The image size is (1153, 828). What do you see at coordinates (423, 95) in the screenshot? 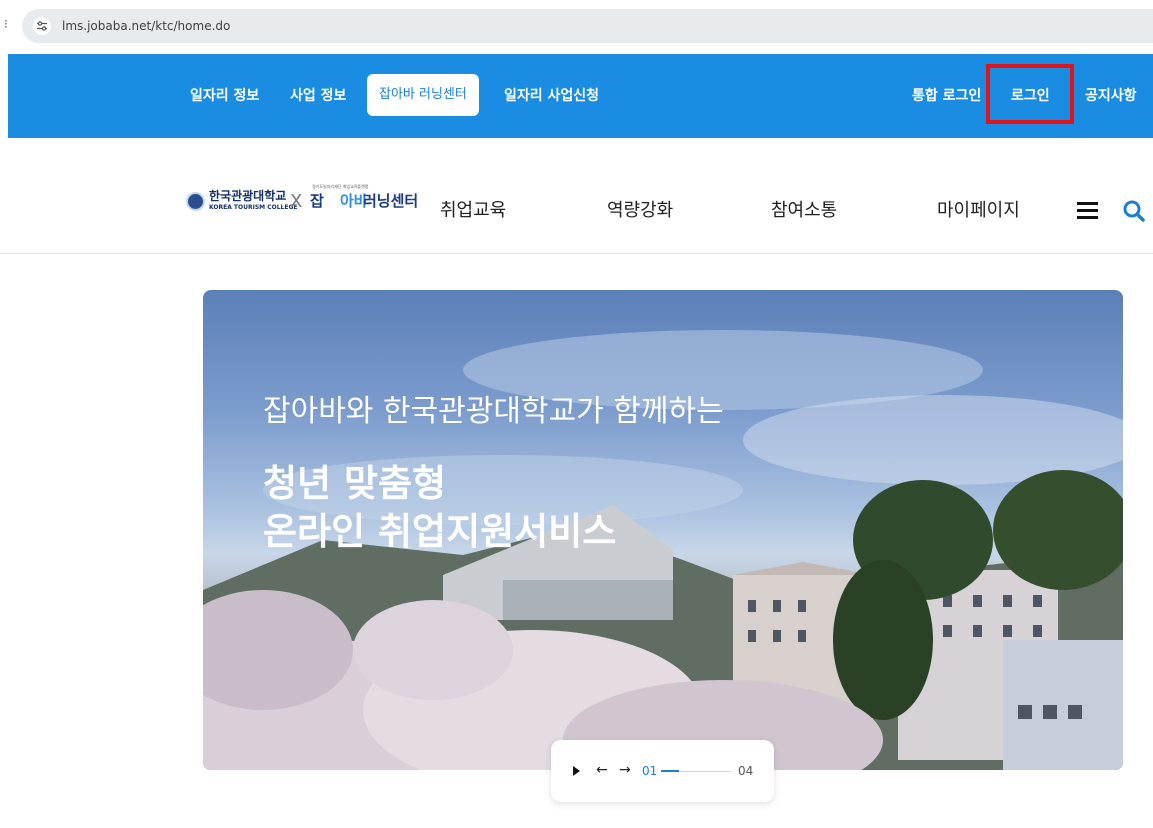
I see `top-link-learning-center: 잡아바 러닝센터` at bounding box center [423, 95].